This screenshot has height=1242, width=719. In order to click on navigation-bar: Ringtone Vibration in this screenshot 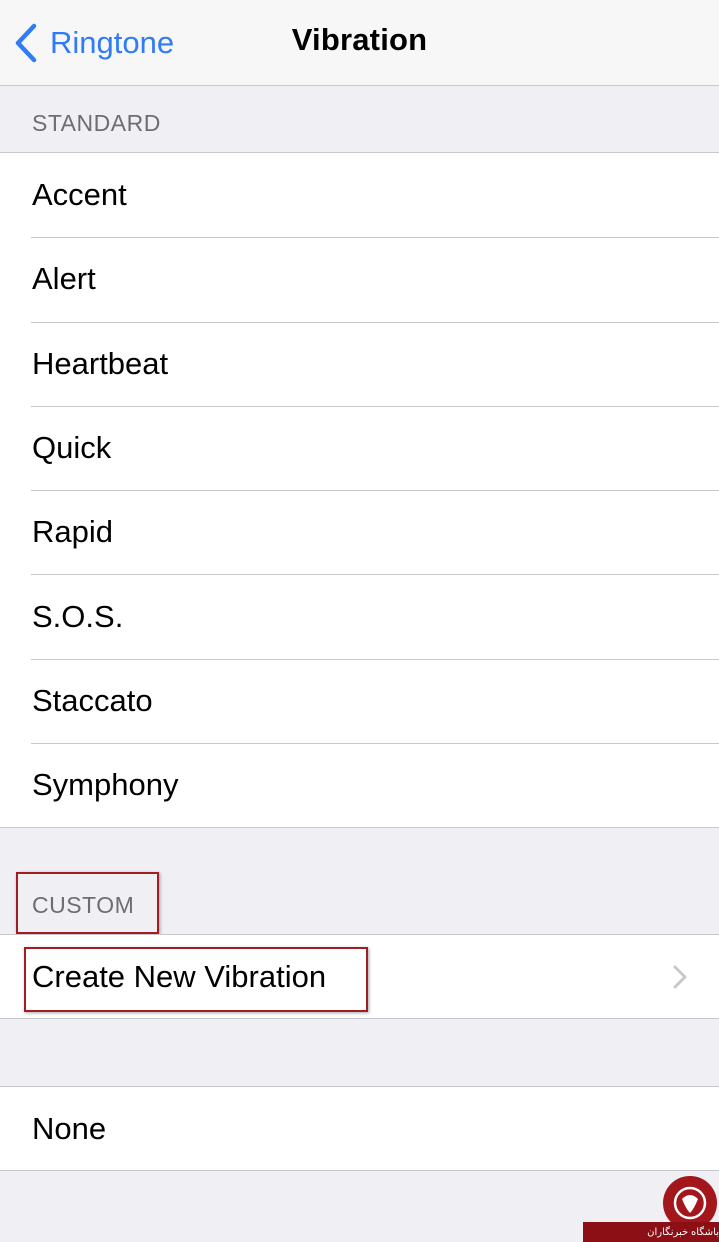, I will do `click(359, 43)`.